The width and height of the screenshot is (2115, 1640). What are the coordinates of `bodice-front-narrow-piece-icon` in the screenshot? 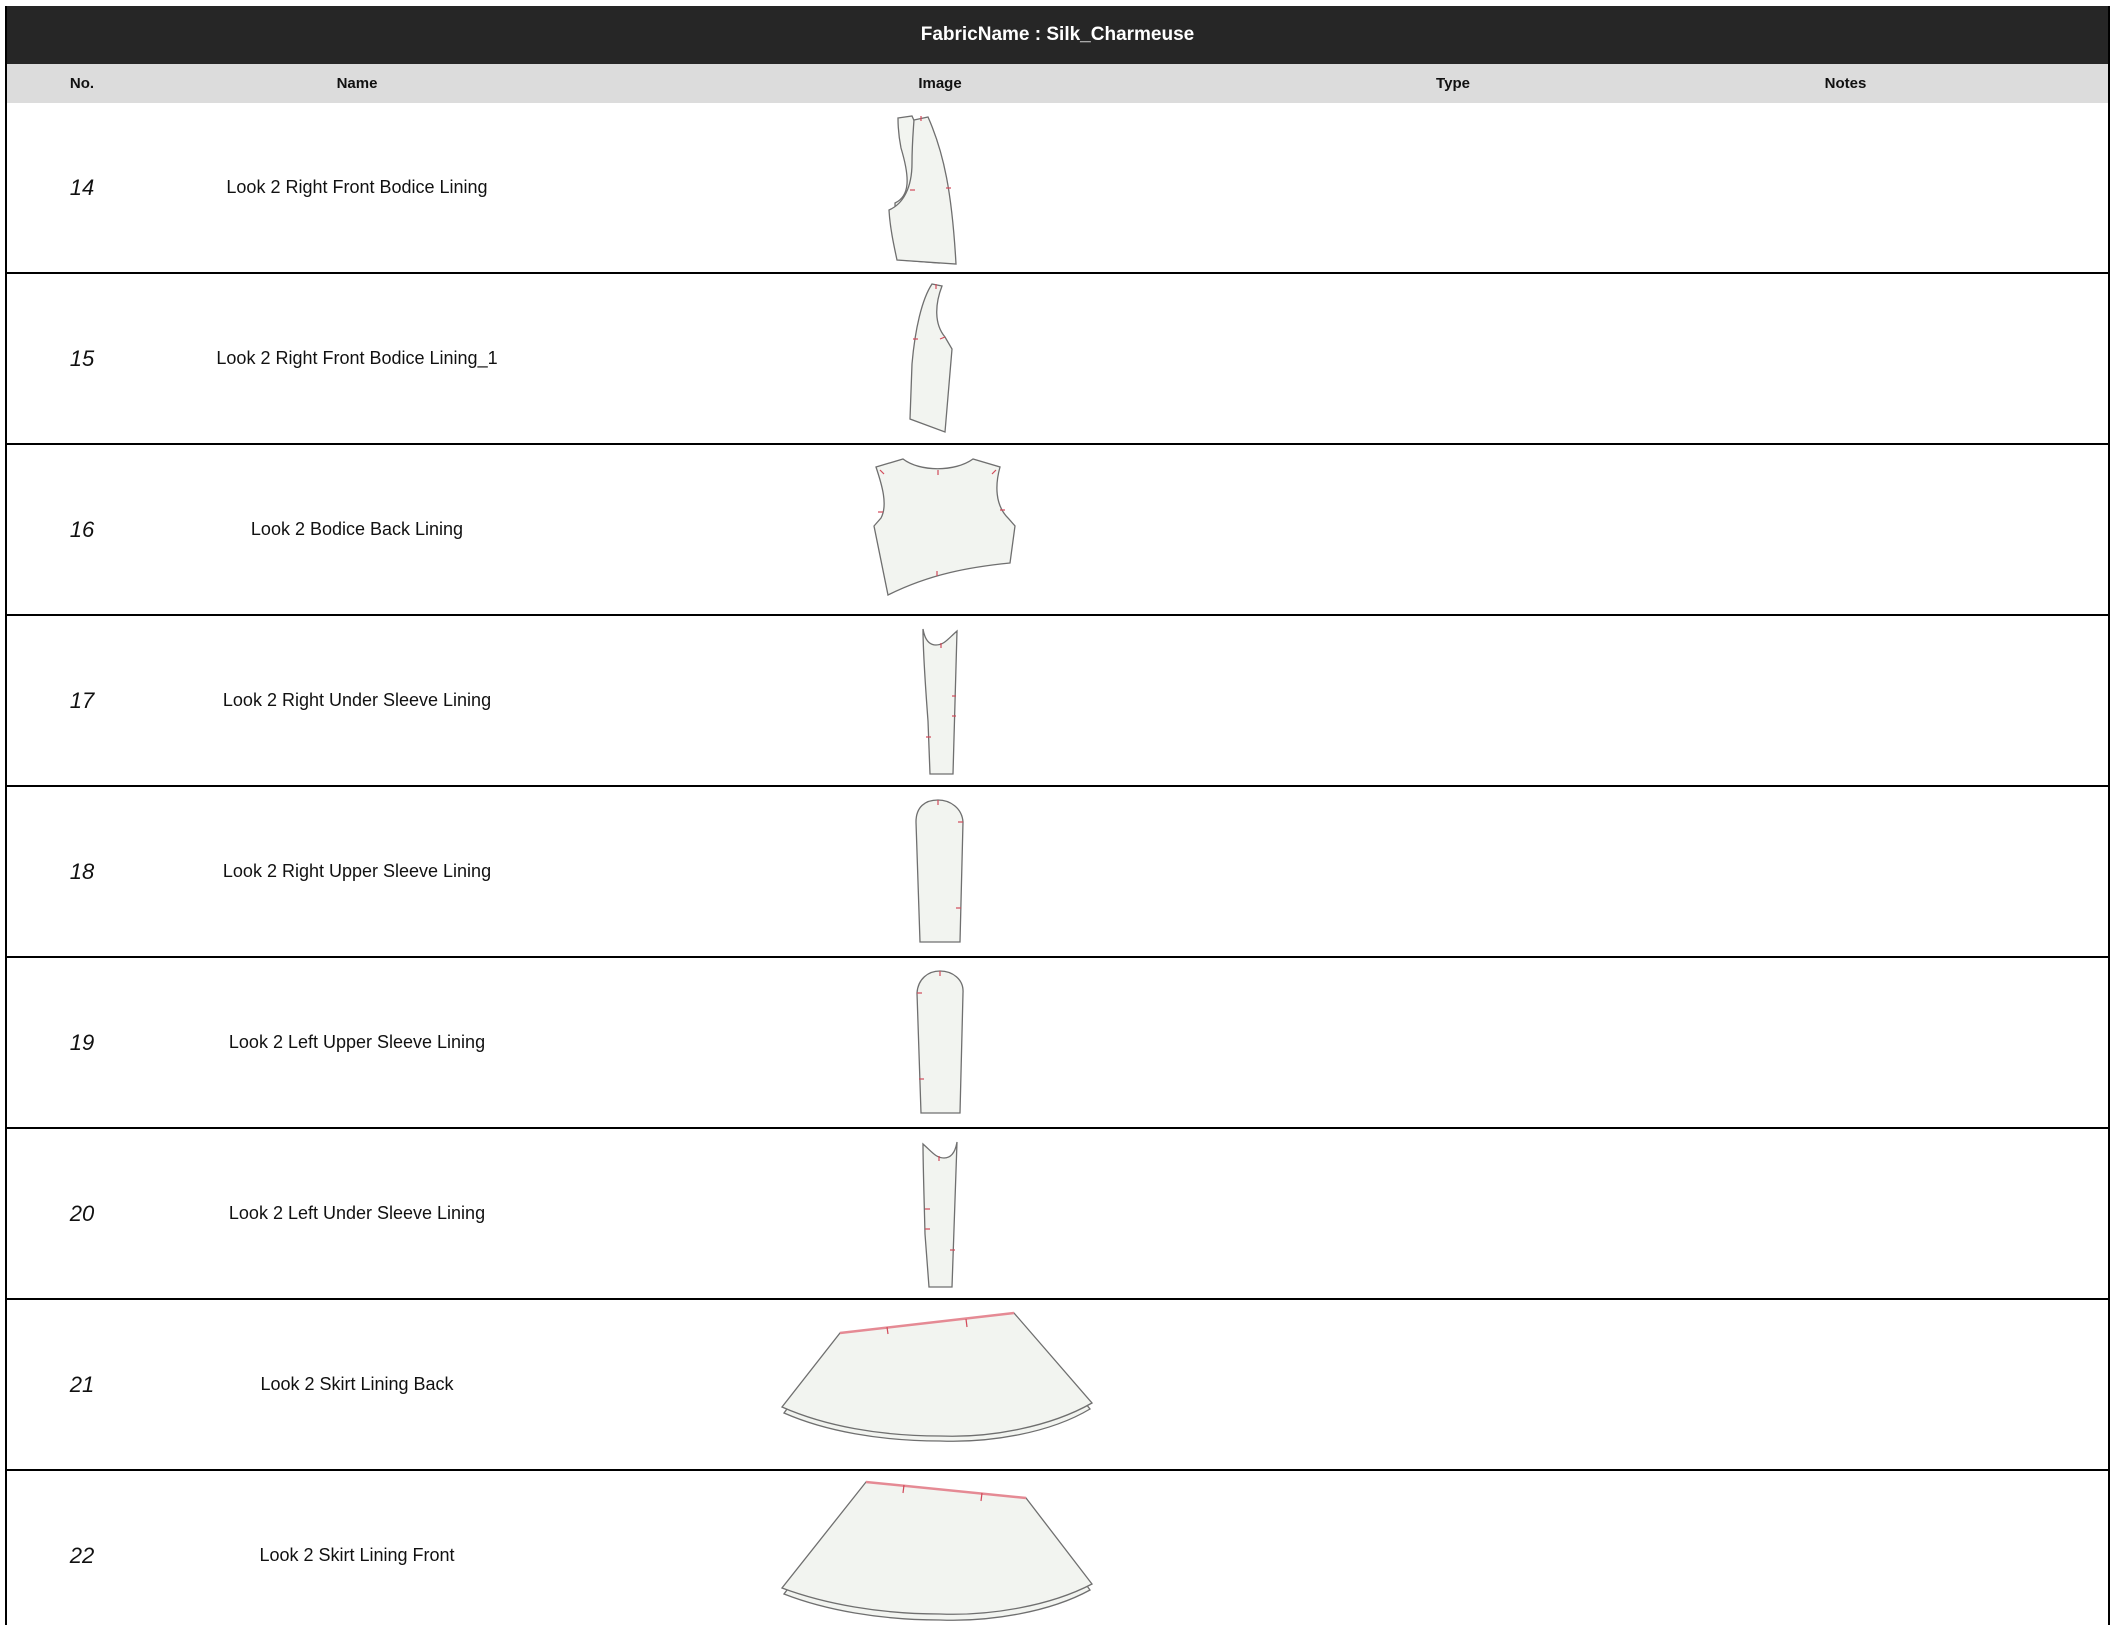 It's located at (931, 357).